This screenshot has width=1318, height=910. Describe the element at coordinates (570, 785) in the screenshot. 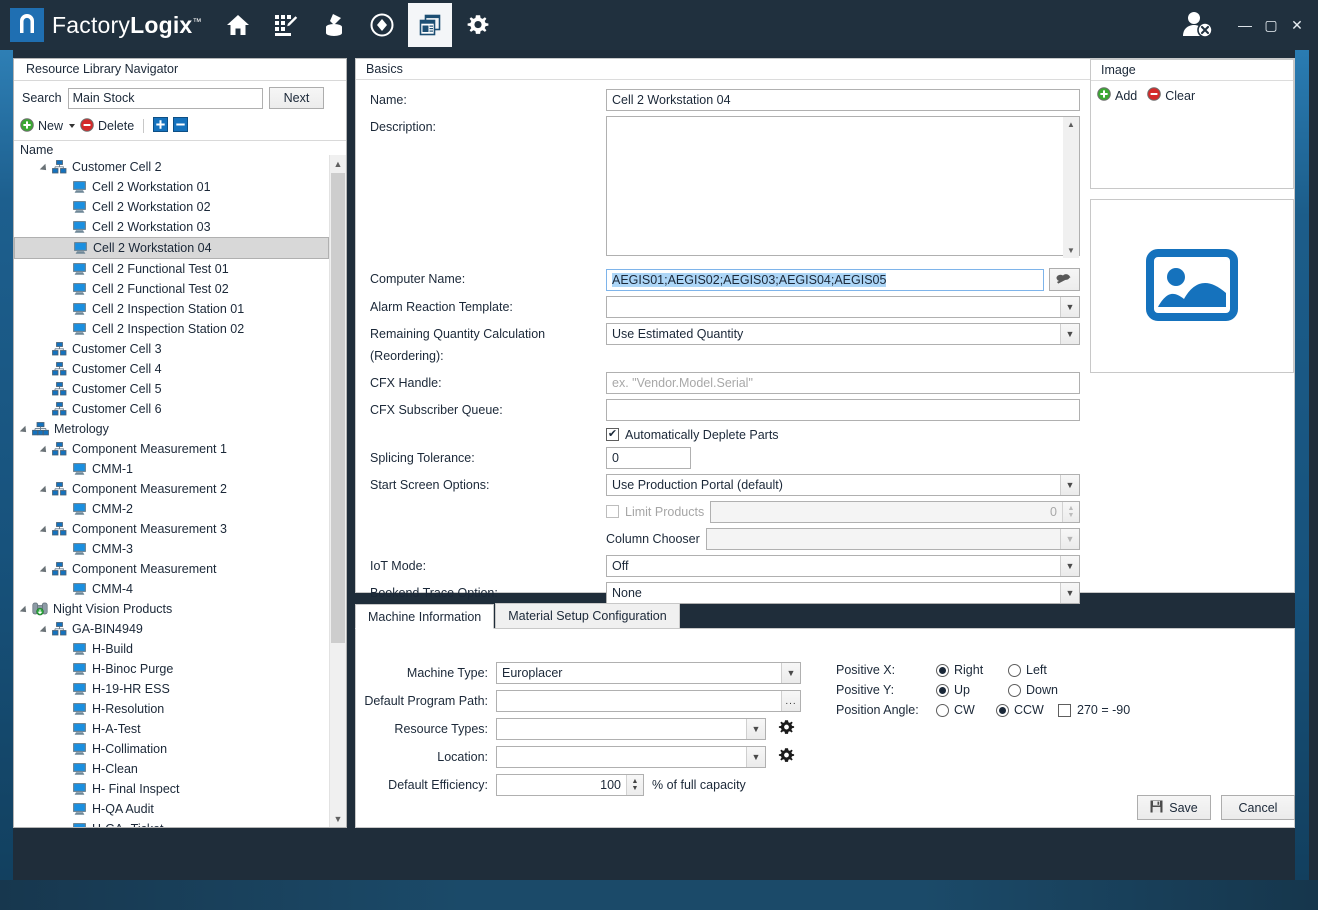

I see `default-efficiency-stepper: 100 ▲ ▼` at that location.